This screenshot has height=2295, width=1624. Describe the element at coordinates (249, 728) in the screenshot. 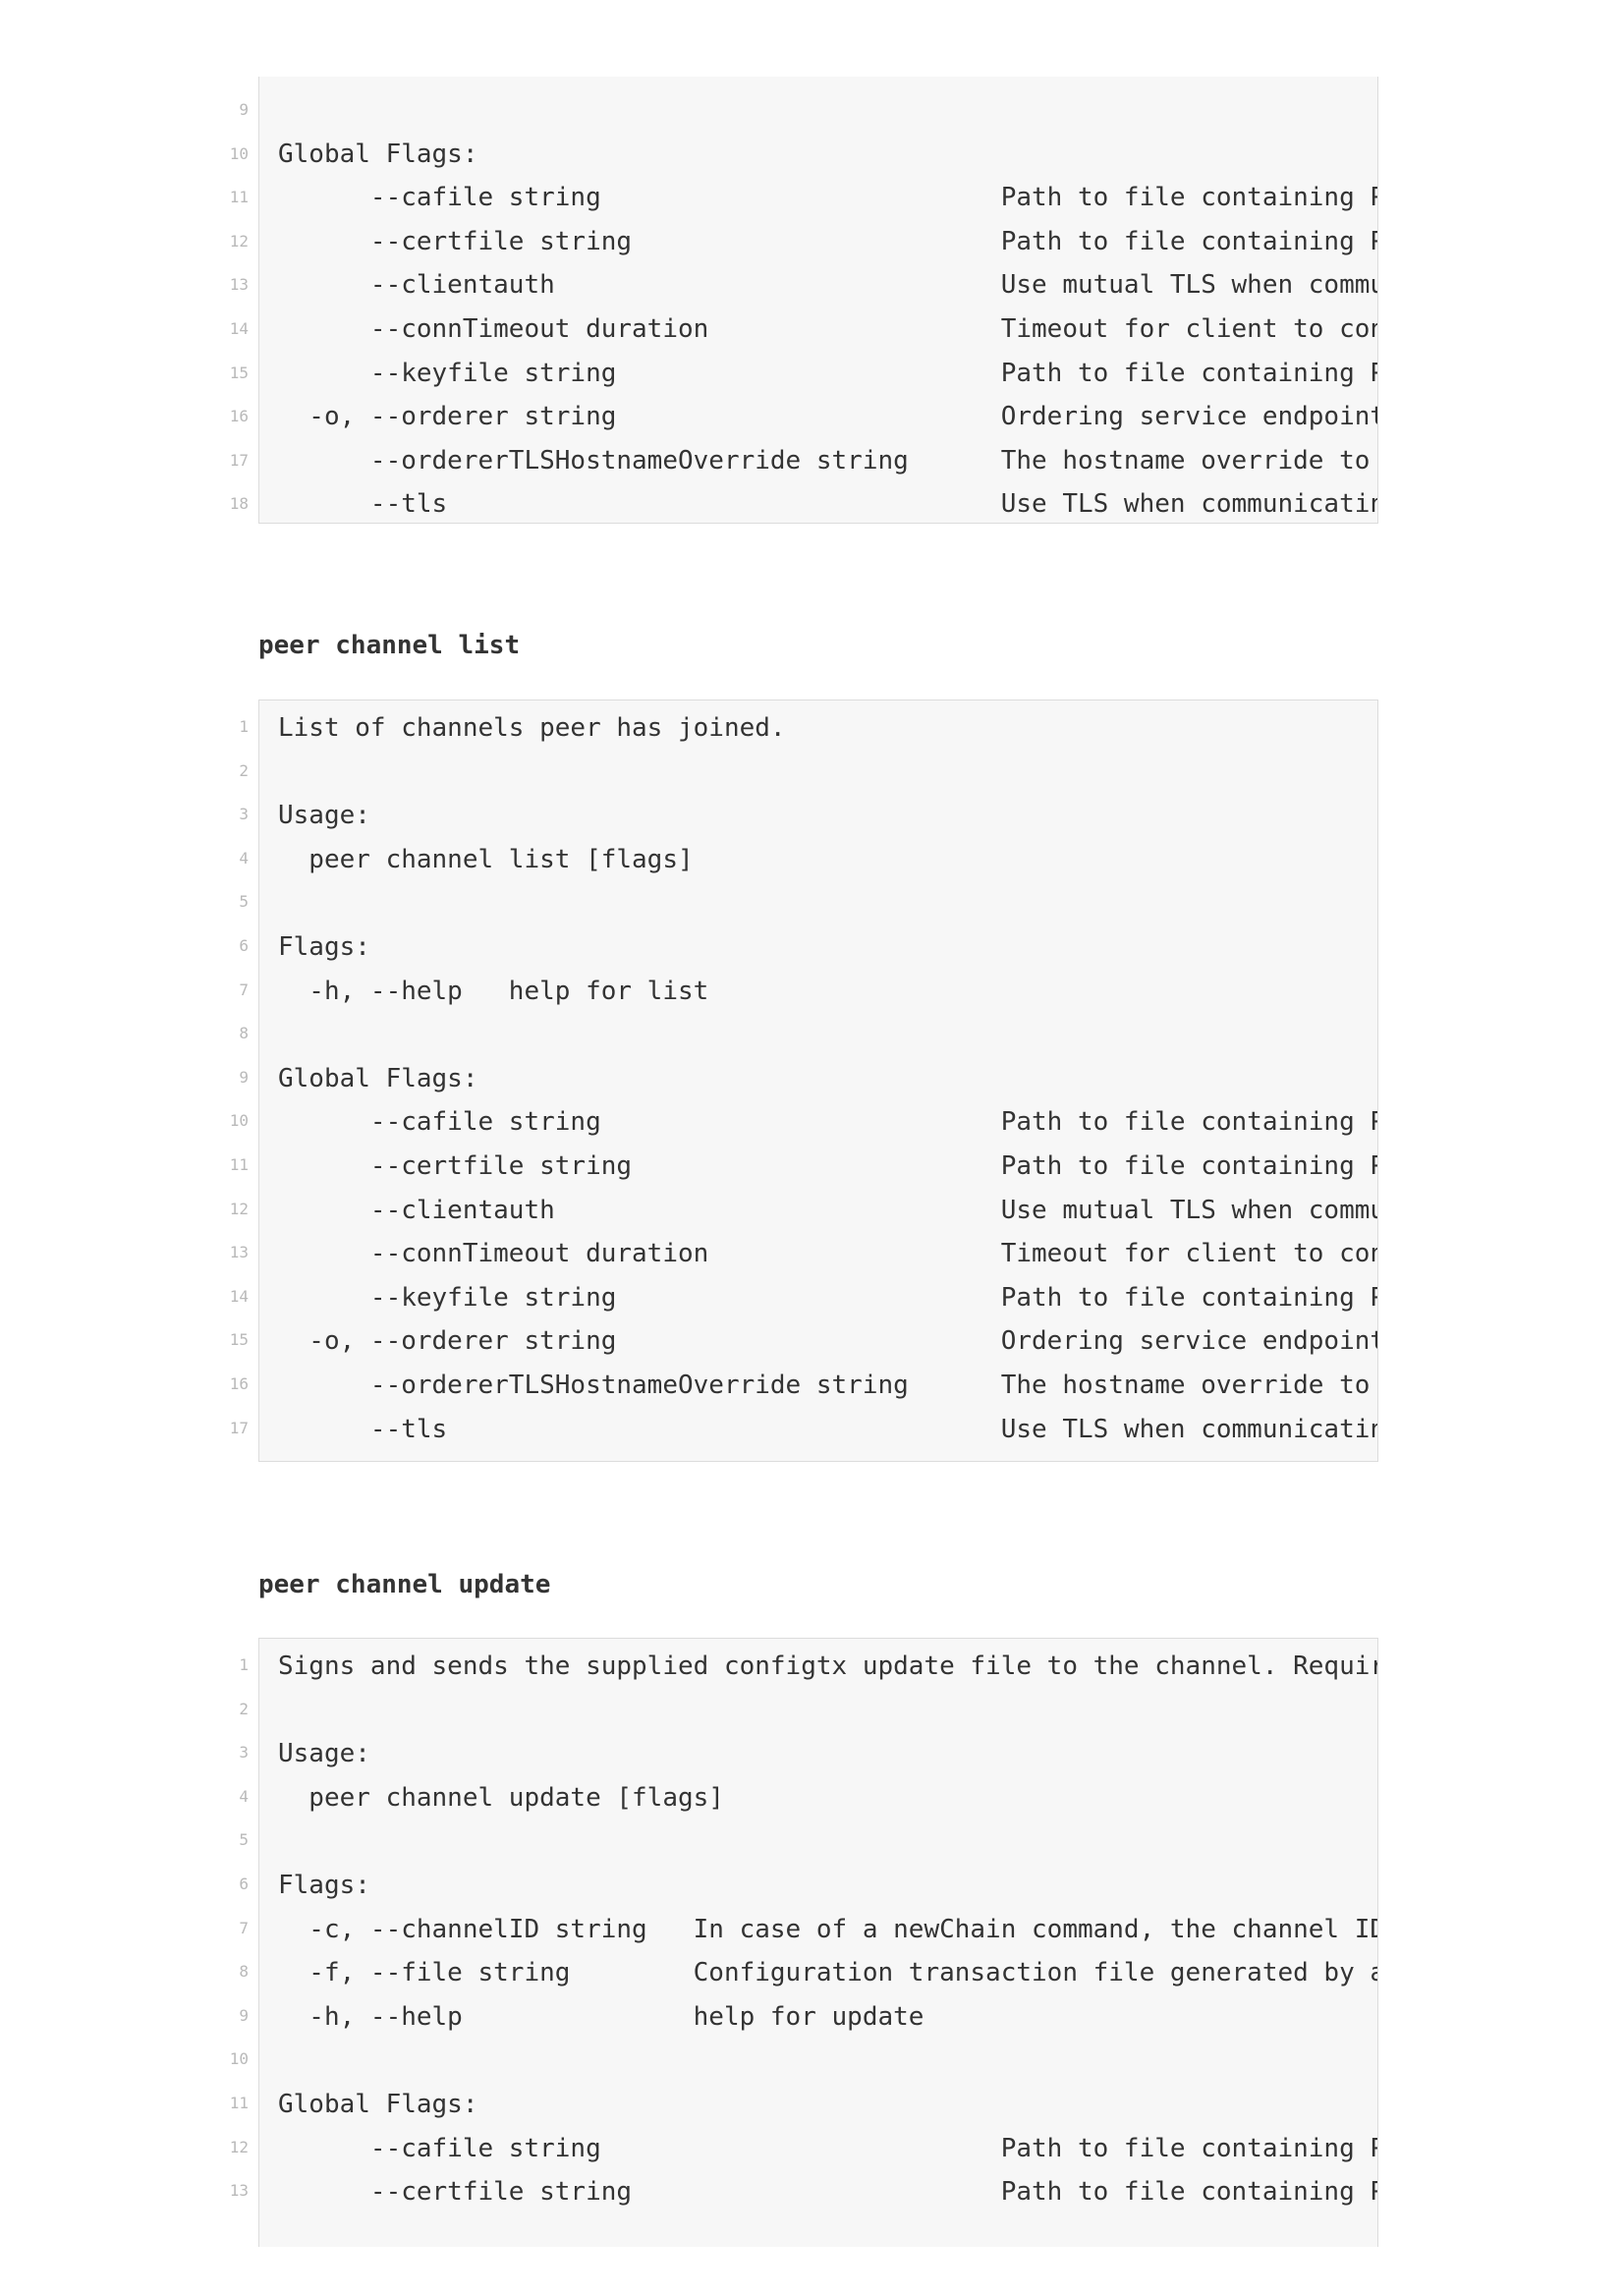

I see `line-number-row: 1` at that location.